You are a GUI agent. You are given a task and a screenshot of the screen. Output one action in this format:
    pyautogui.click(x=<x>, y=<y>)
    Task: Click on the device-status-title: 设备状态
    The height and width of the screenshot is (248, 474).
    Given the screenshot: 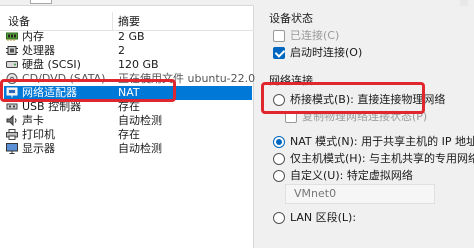 What is the action you would take?
    pyautogui.click(x=291, y=18)
    